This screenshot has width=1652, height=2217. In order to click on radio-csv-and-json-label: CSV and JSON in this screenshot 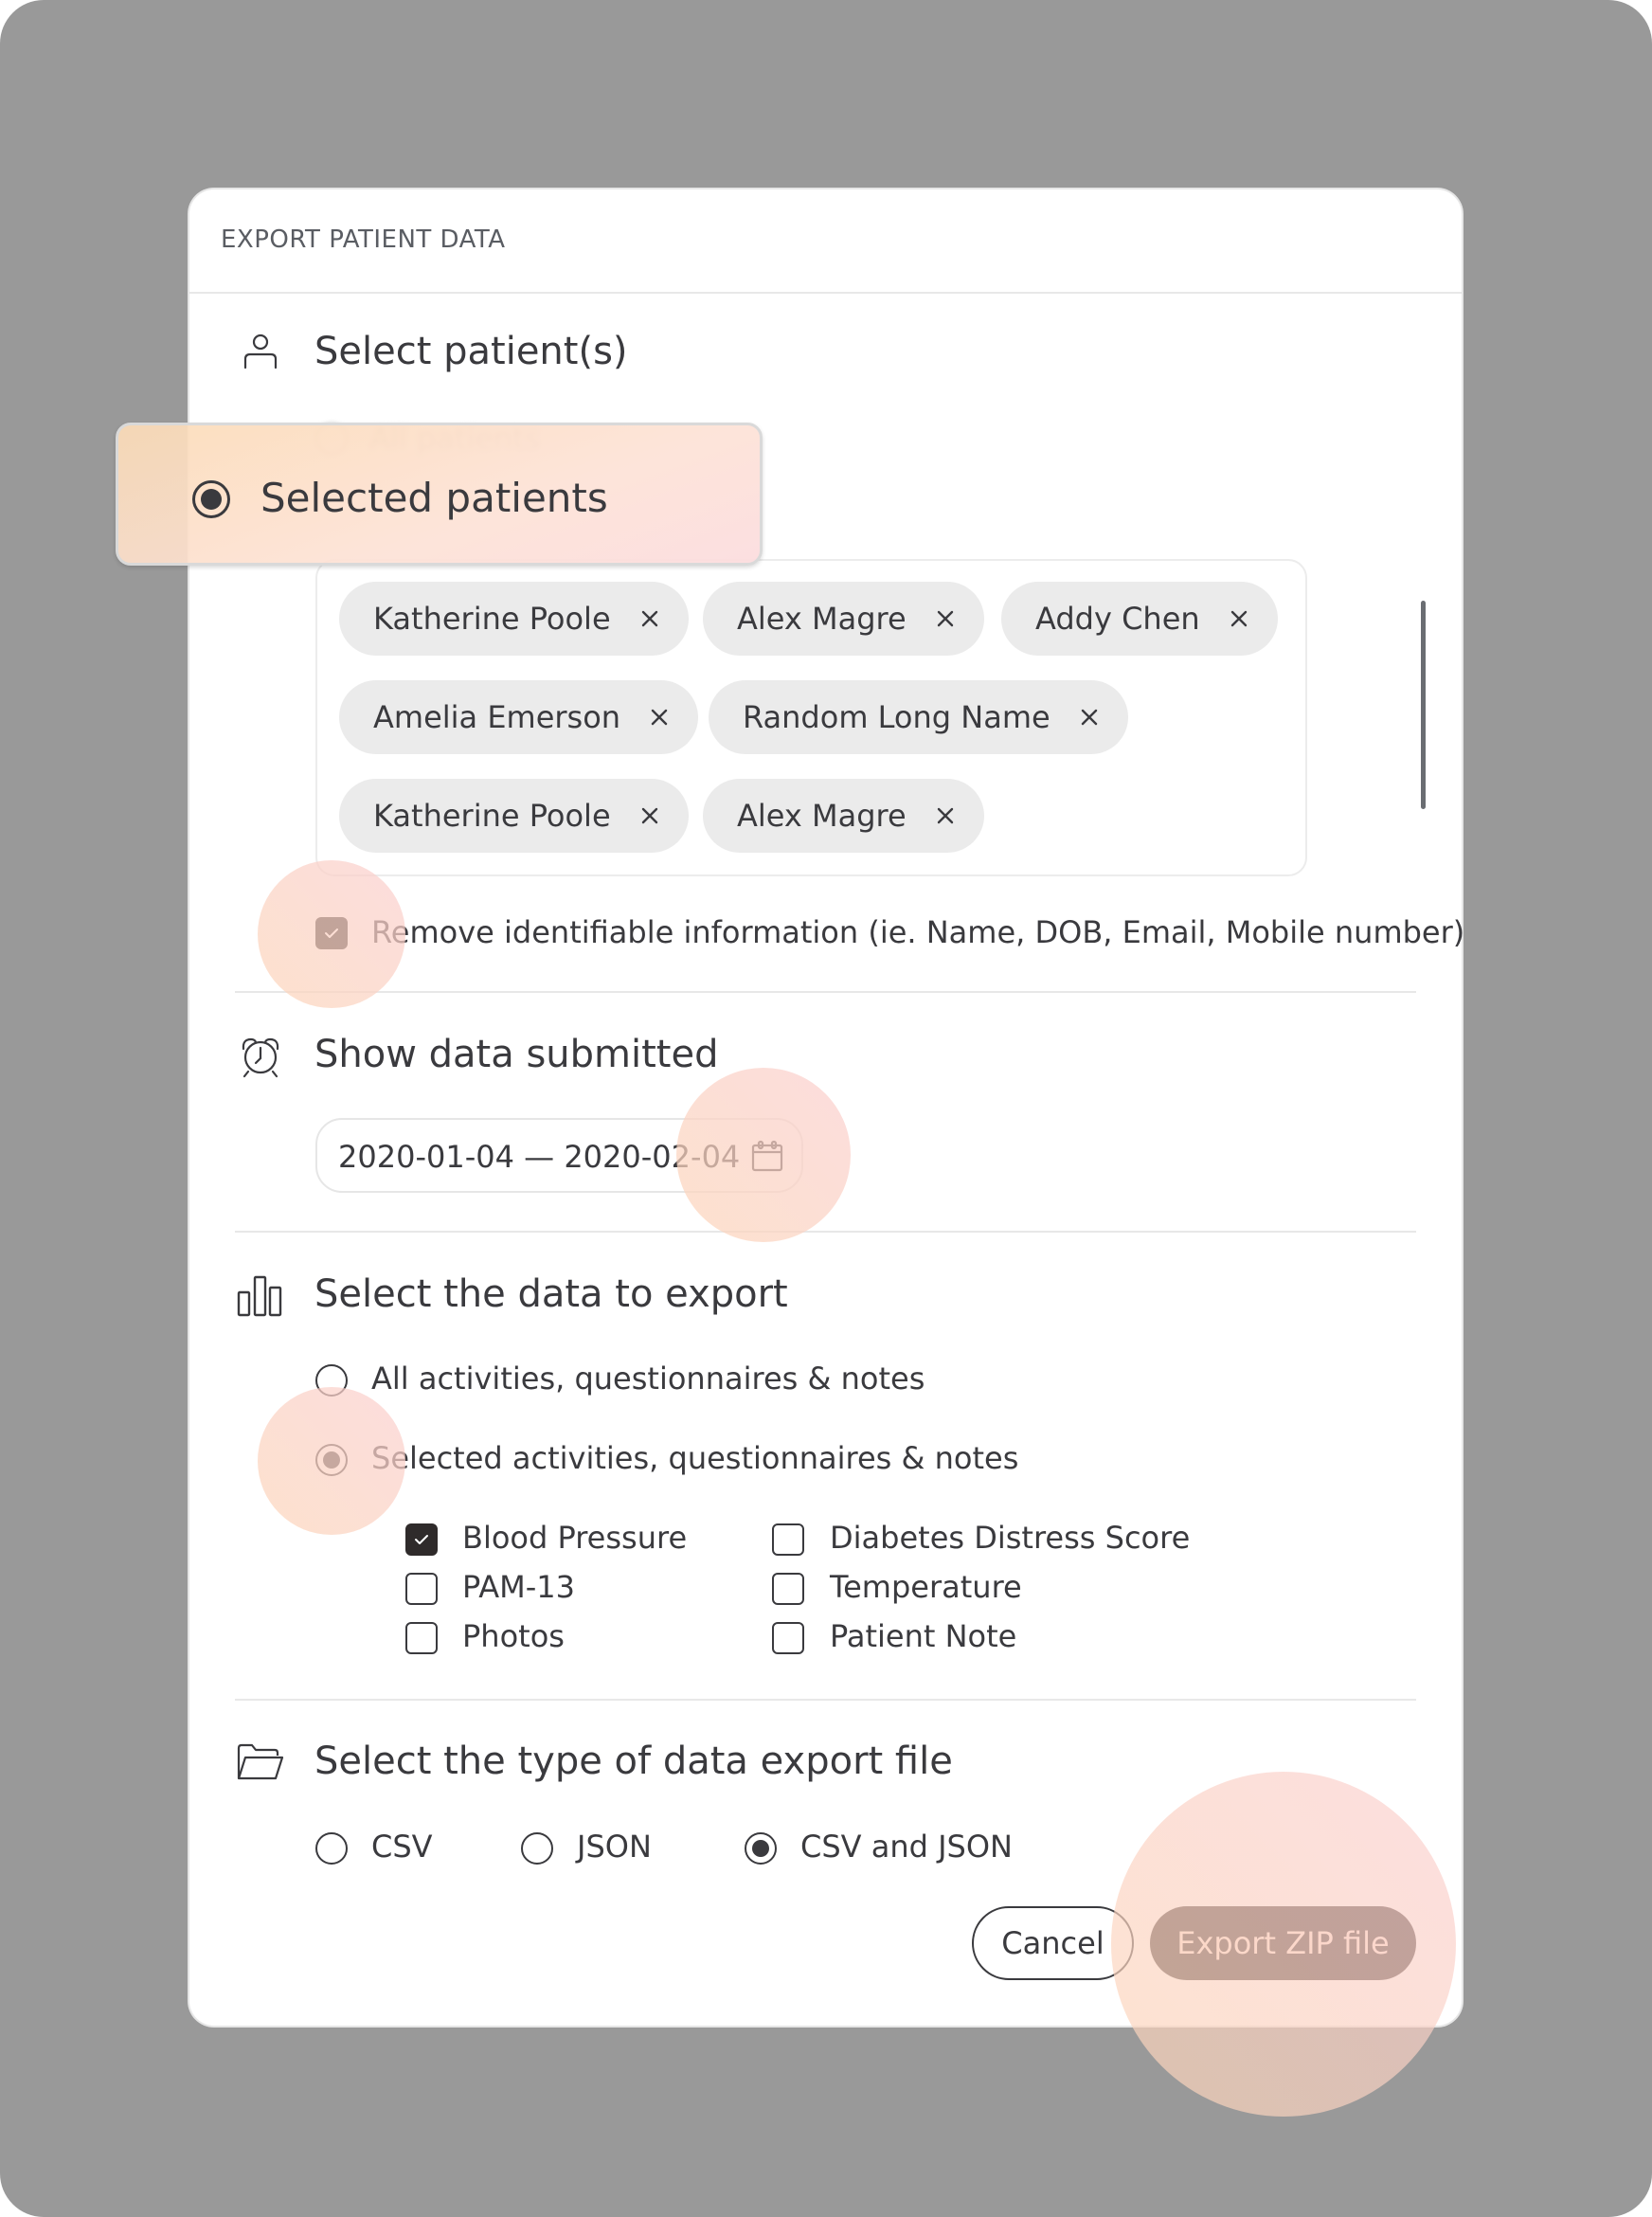, I will do `click(906, 1847)`.